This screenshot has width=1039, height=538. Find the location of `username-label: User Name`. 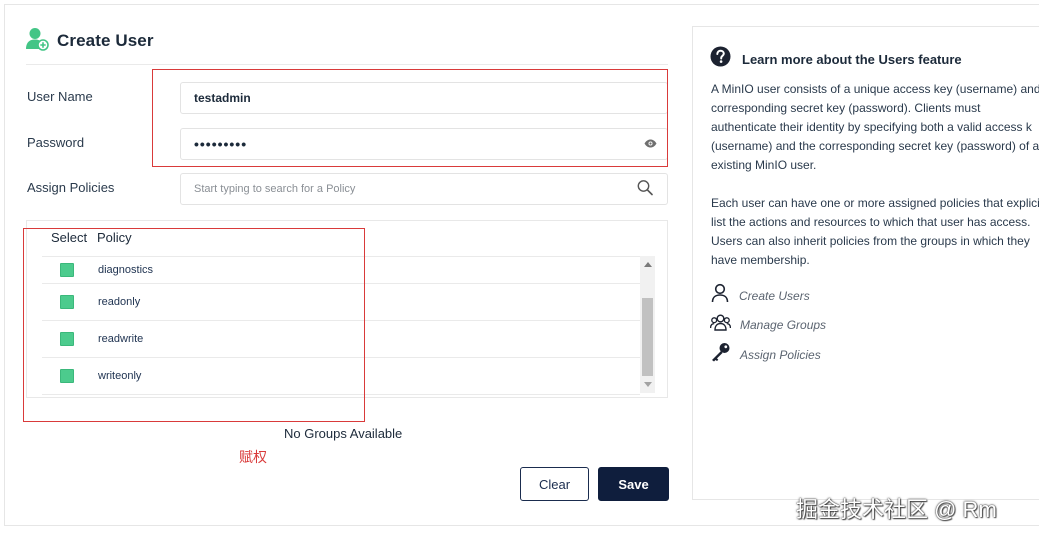

username-label: User Name is located at coordinates (60, 96).